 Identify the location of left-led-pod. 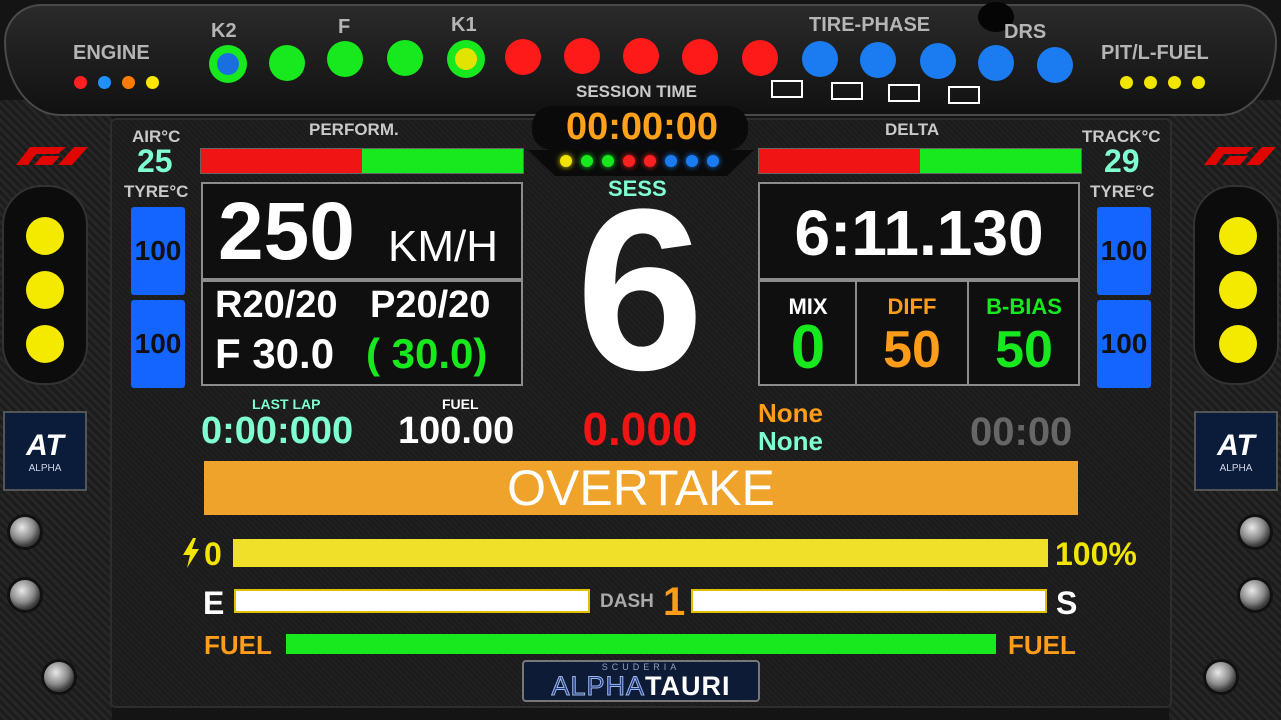
(45, 285).